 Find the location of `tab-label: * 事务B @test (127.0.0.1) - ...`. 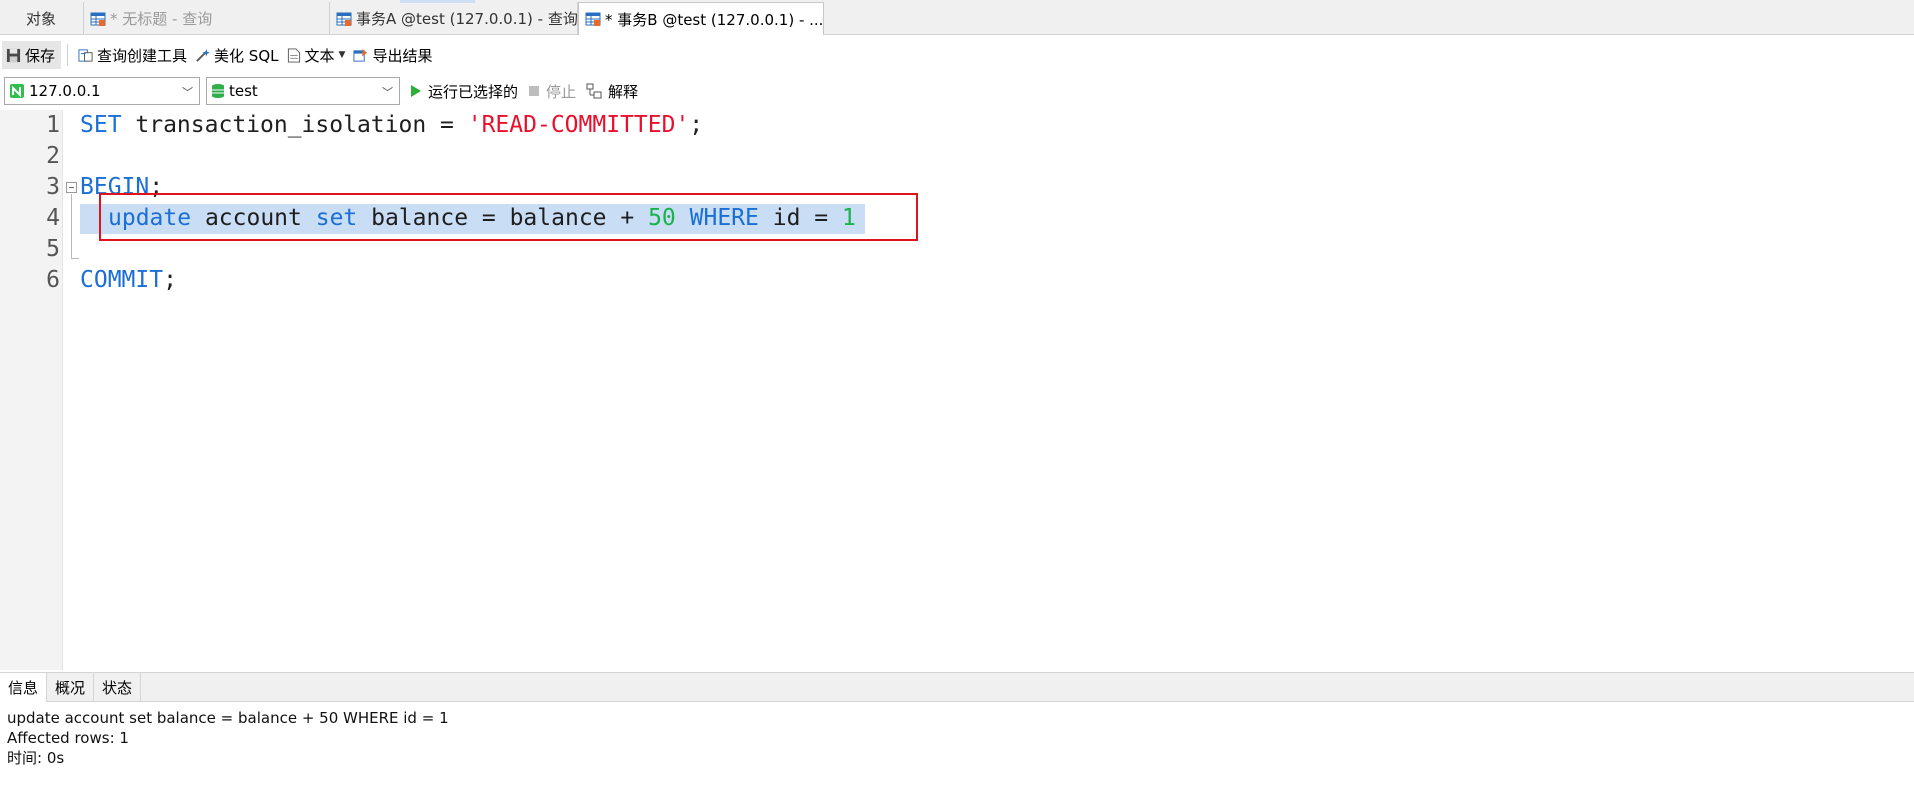

tab-label: * 事务B @test (127.0.0.1) - ... is located at coordinates (714, 19).